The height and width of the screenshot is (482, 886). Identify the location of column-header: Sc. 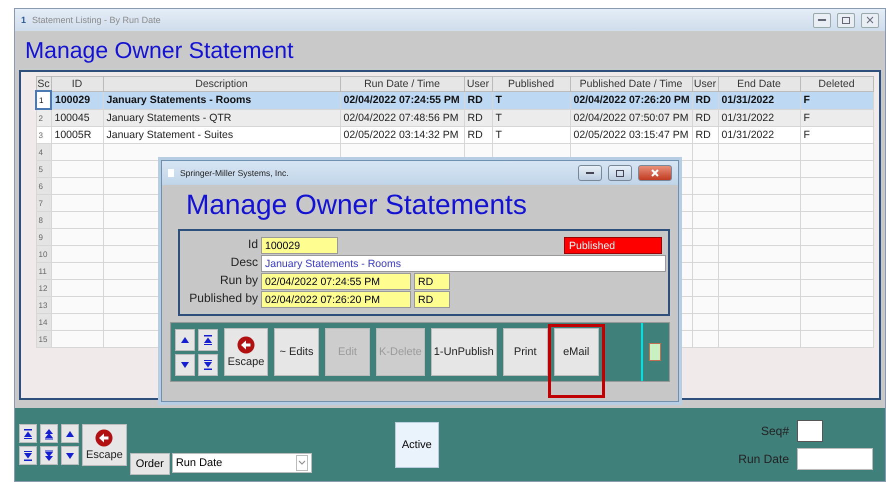
(43, 83).